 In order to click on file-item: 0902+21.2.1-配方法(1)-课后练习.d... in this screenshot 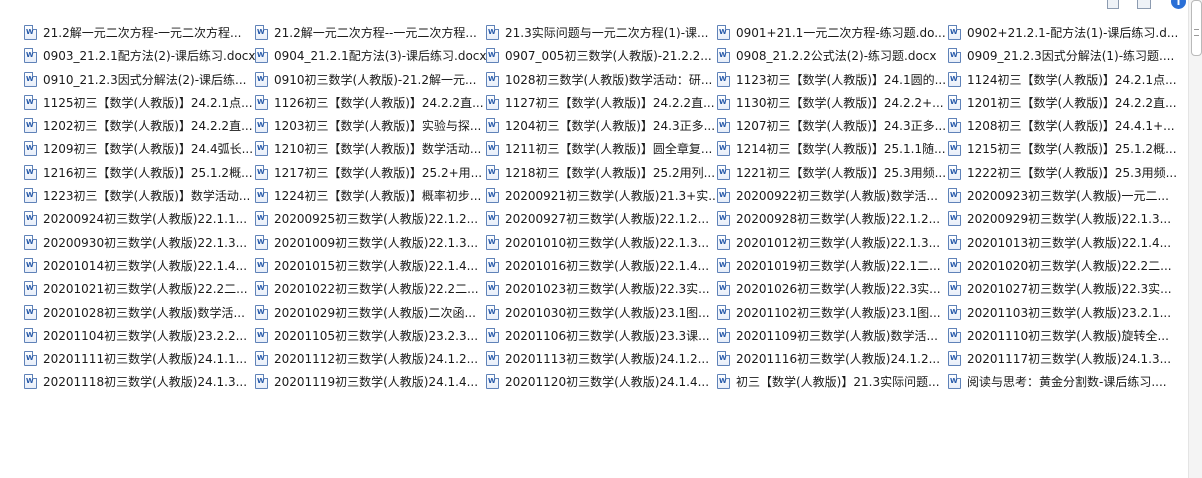, I will do `click(1063, 32)`.